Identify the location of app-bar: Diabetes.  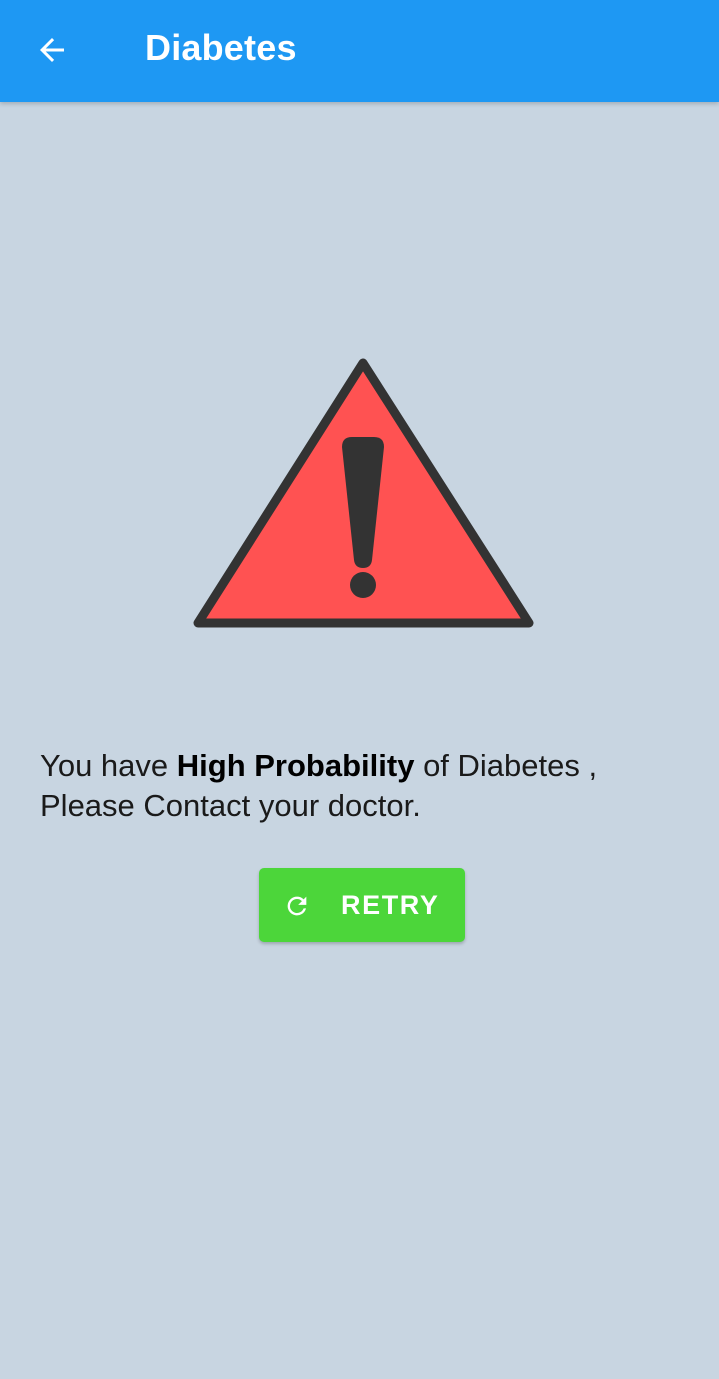
(359, 51).